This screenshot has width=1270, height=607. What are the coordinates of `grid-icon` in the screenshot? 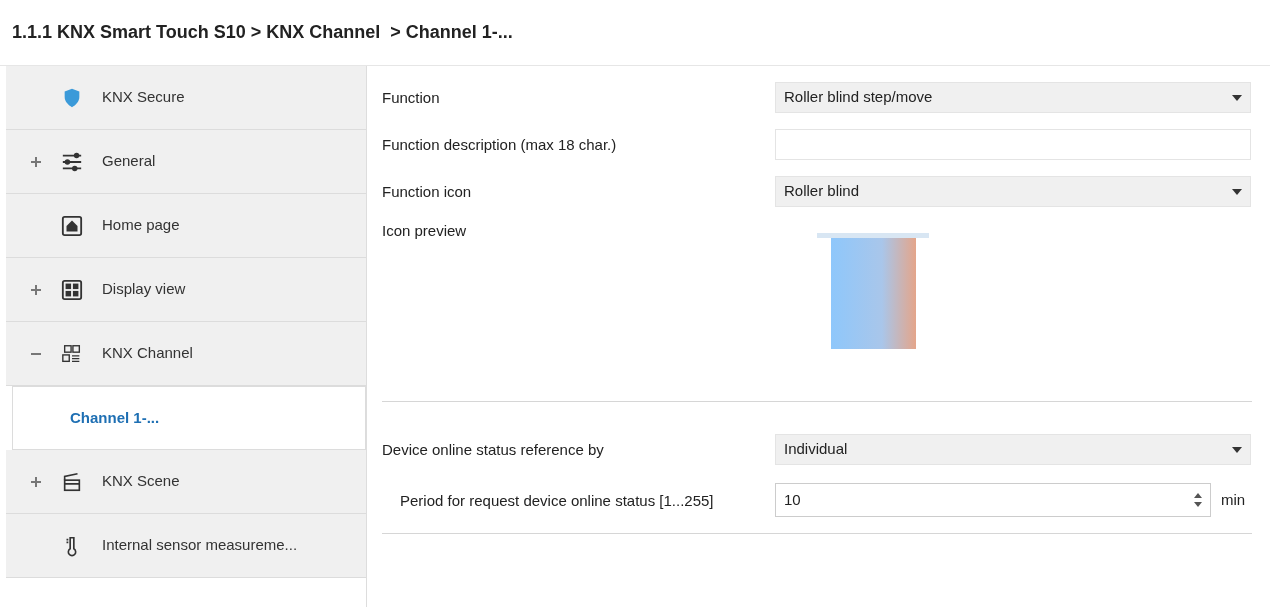 It's located at (72, 289).